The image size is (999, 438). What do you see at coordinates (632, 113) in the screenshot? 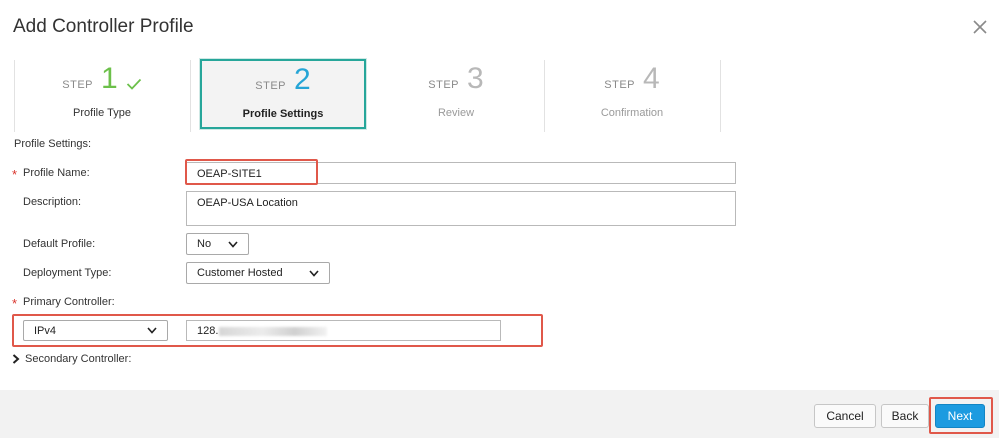
I see `step-label: Confirmation` at bounding box center [632, 113].